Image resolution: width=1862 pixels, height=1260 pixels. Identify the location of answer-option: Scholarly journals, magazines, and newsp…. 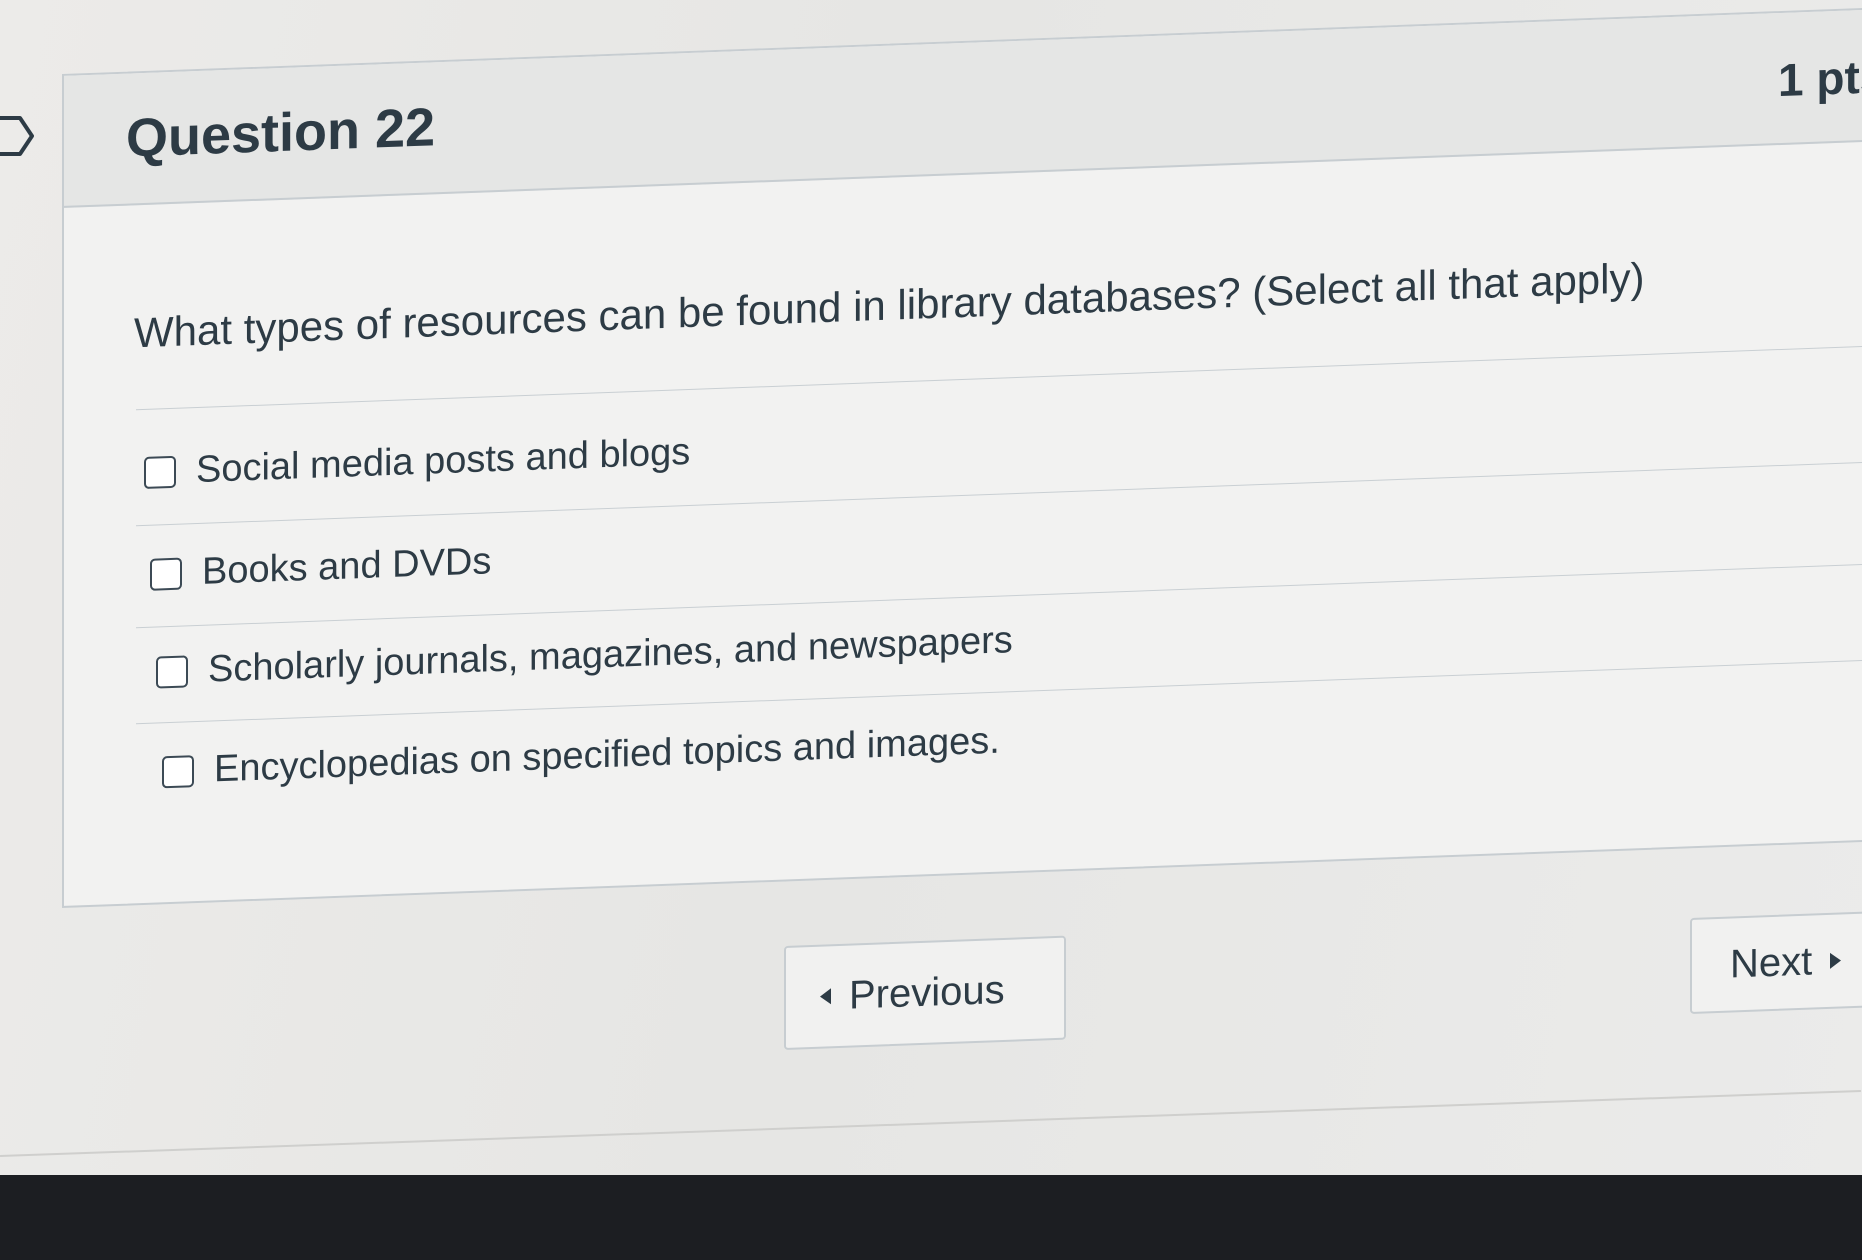
(584, 656).